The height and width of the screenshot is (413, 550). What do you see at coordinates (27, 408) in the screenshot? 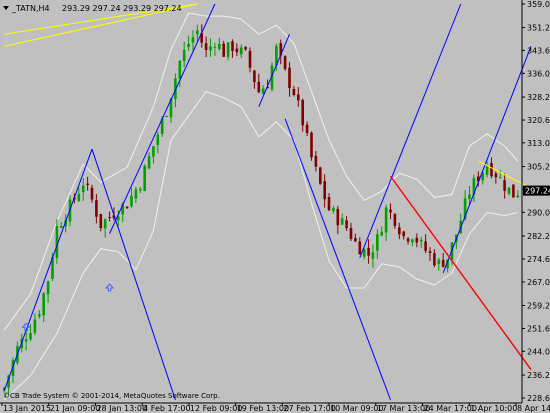
I see `x-tick-label: 13 Jan 2015` at bounding box center [27, 408].